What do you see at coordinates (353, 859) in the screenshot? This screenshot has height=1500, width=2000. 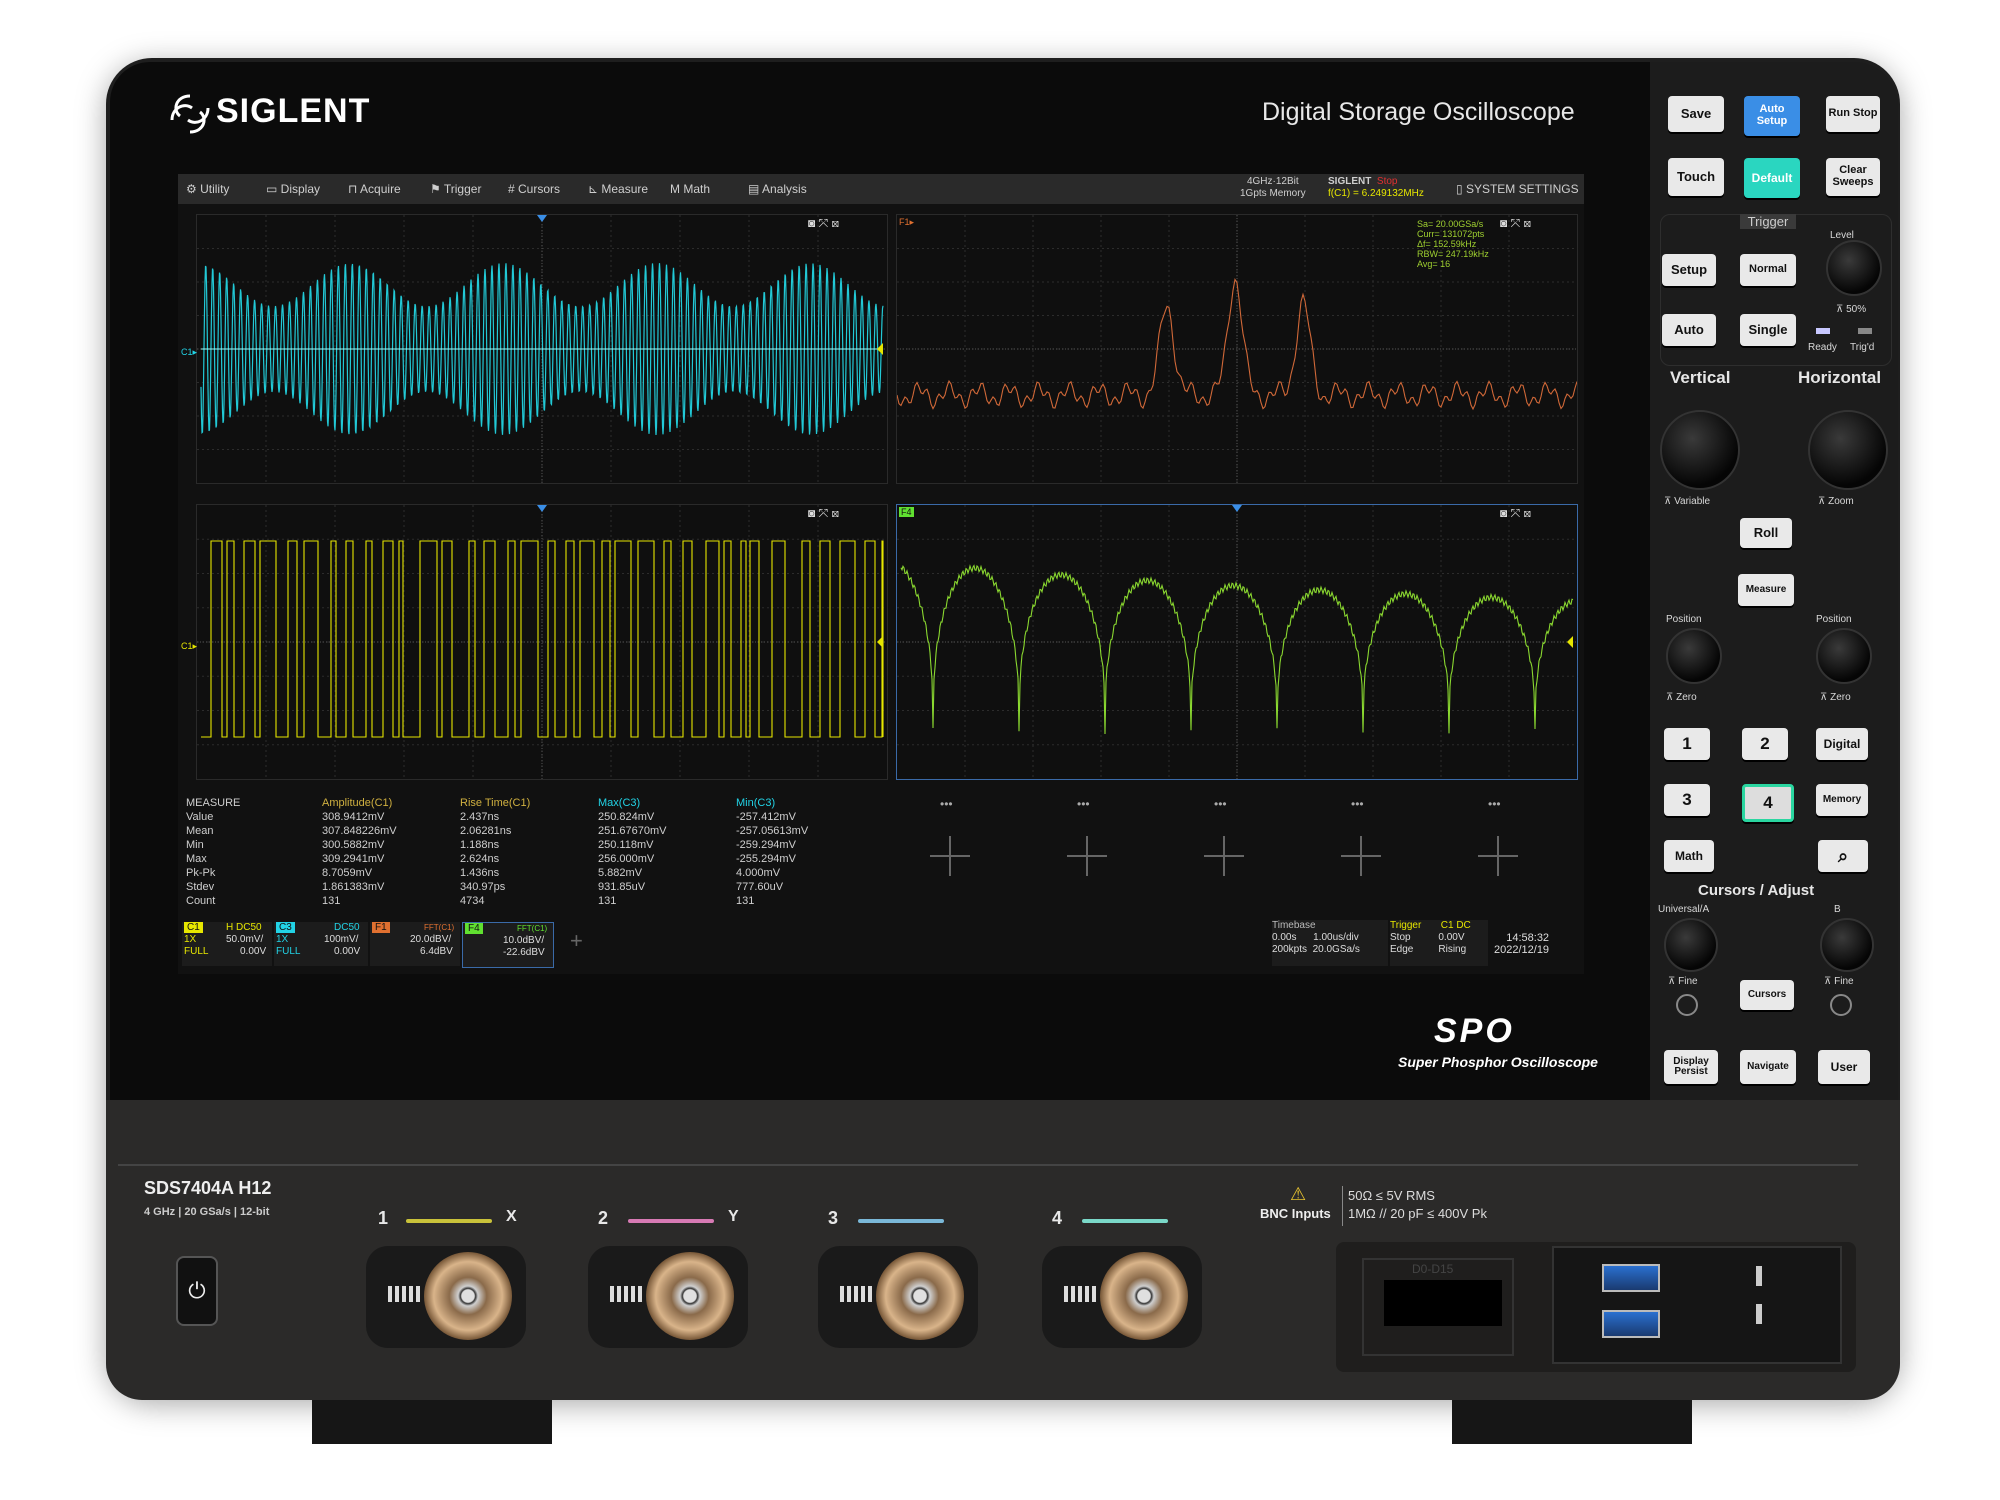 I see `measure-cell: 309.2941mV` at bounding box center [353, 859].